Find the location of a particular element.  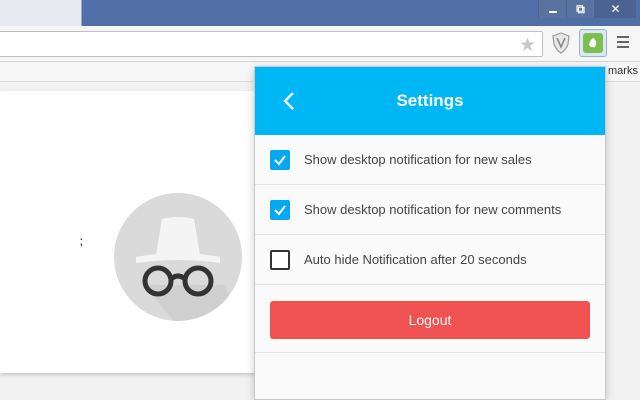

browser-toolbar: ★ is located at coordinates (320, 44).